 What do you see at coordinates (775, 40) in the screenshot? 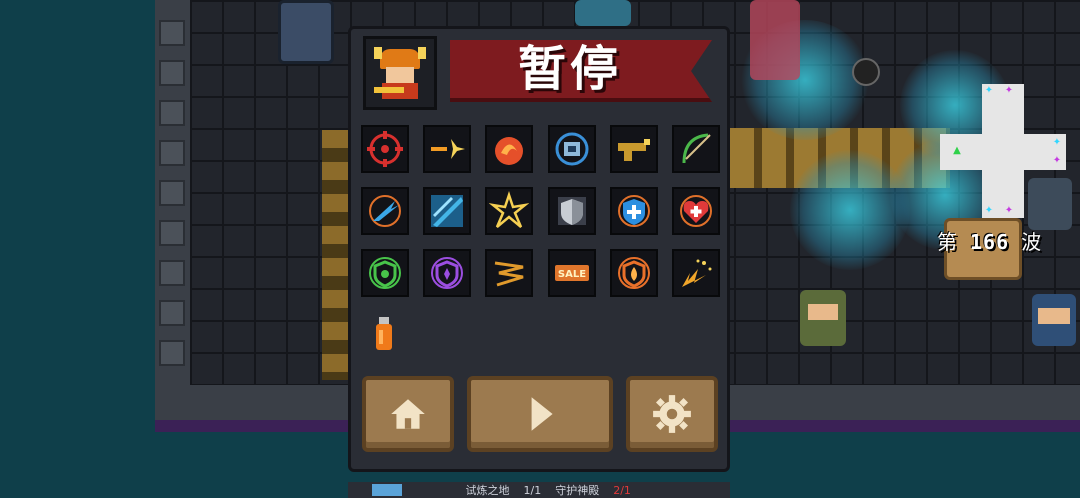
I see `boss-enemy` at bounding box center [775, 40].